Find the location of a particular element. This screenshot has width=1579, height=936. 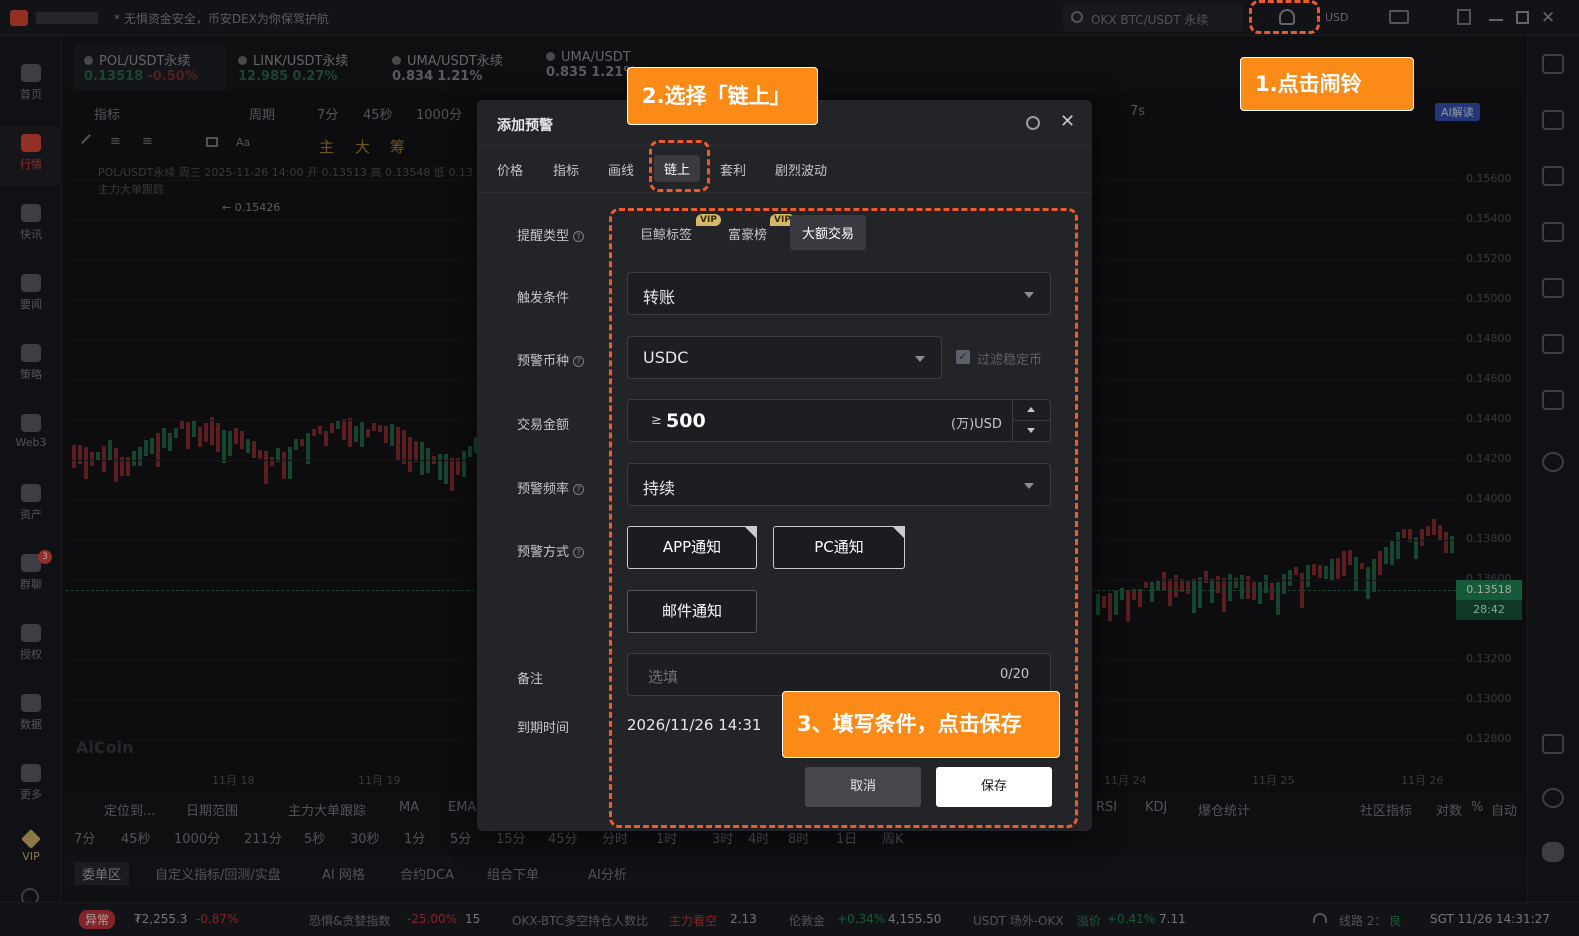

dialog-title: 添加预警 is located at coordinates (525, 126).